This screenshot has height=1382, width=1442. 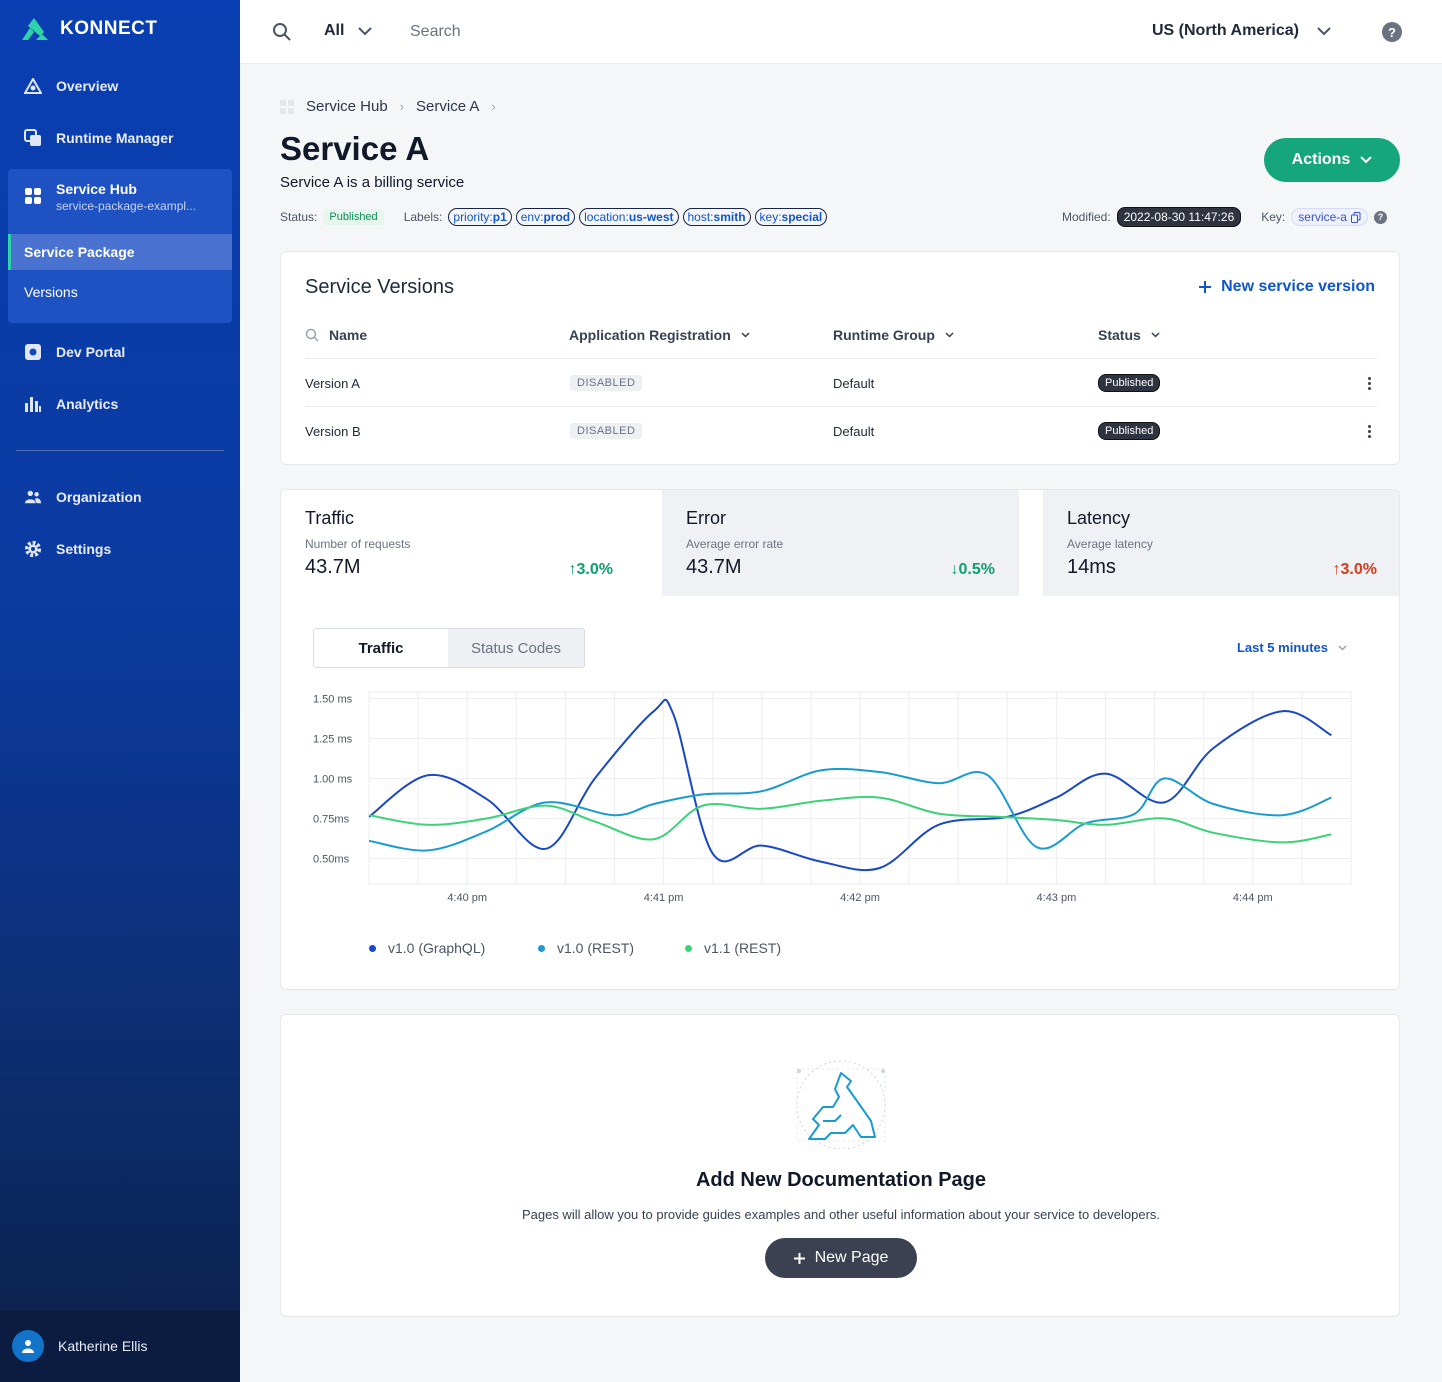 I want to click on sidebar-item-overview: Overview, so click(x=120, y=86).